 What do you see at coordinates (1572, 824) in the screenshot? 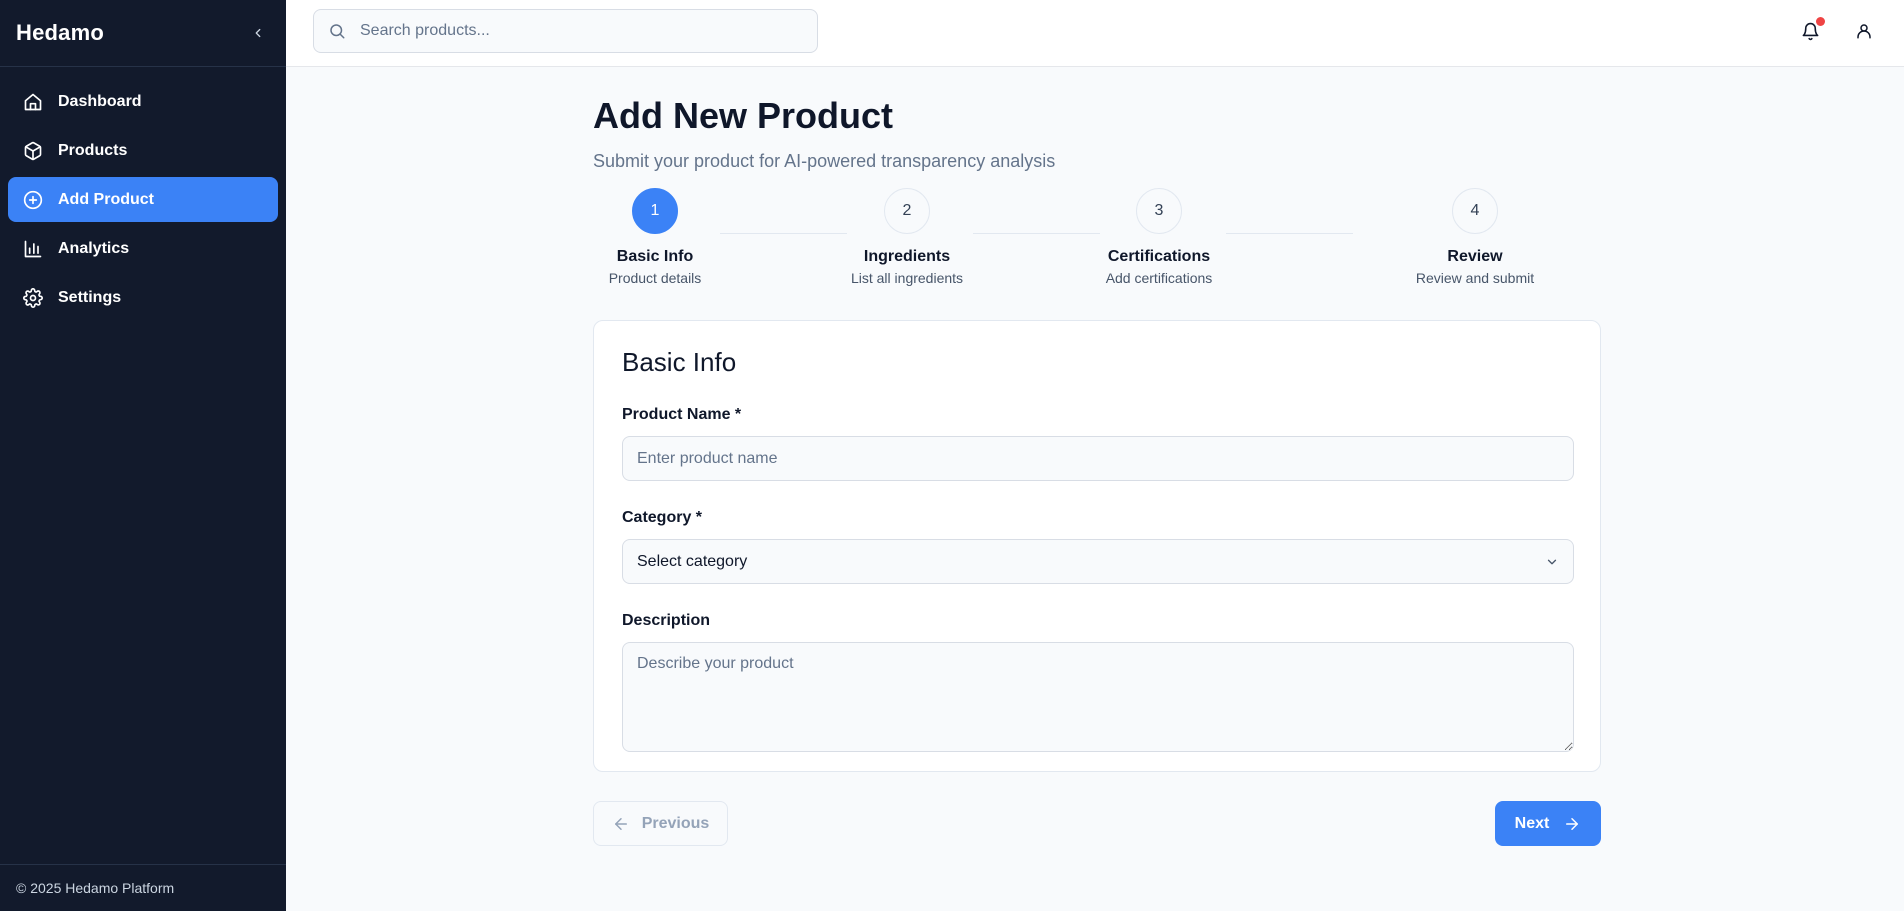
I see `arrow-right-icon` at bounding box center [1572, 824].